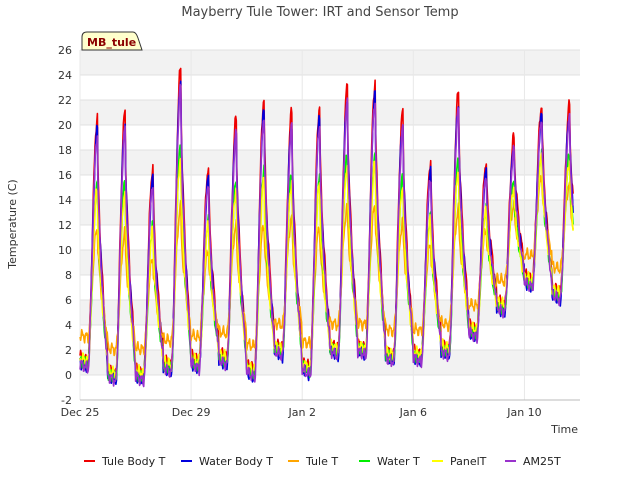 This screenshot has height=480, width=640. Describe the element at coordinates (65, 100) in the screenshot. I see `y-tick-label: 22` at that location.